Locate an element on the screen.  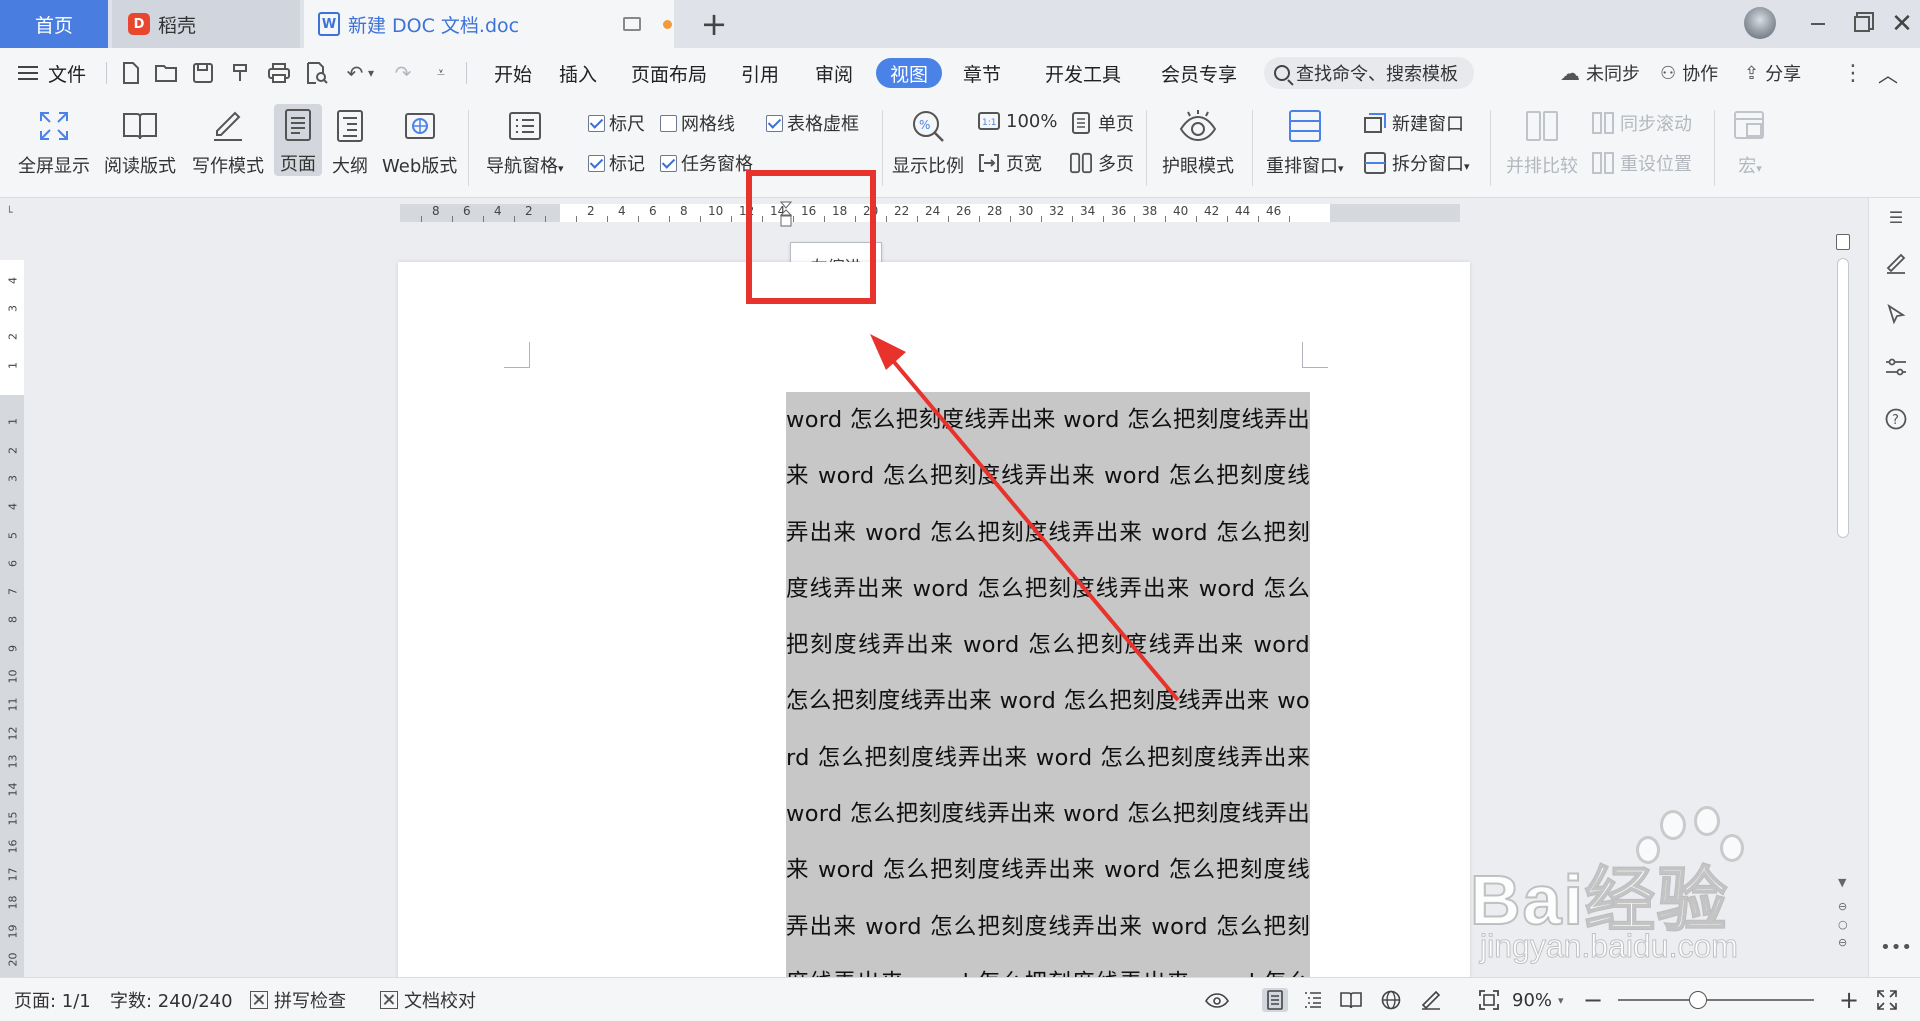
vertical-scrollbar: ▼ ⊖ ○ ⊖ is located at coordinates (1843, 602).